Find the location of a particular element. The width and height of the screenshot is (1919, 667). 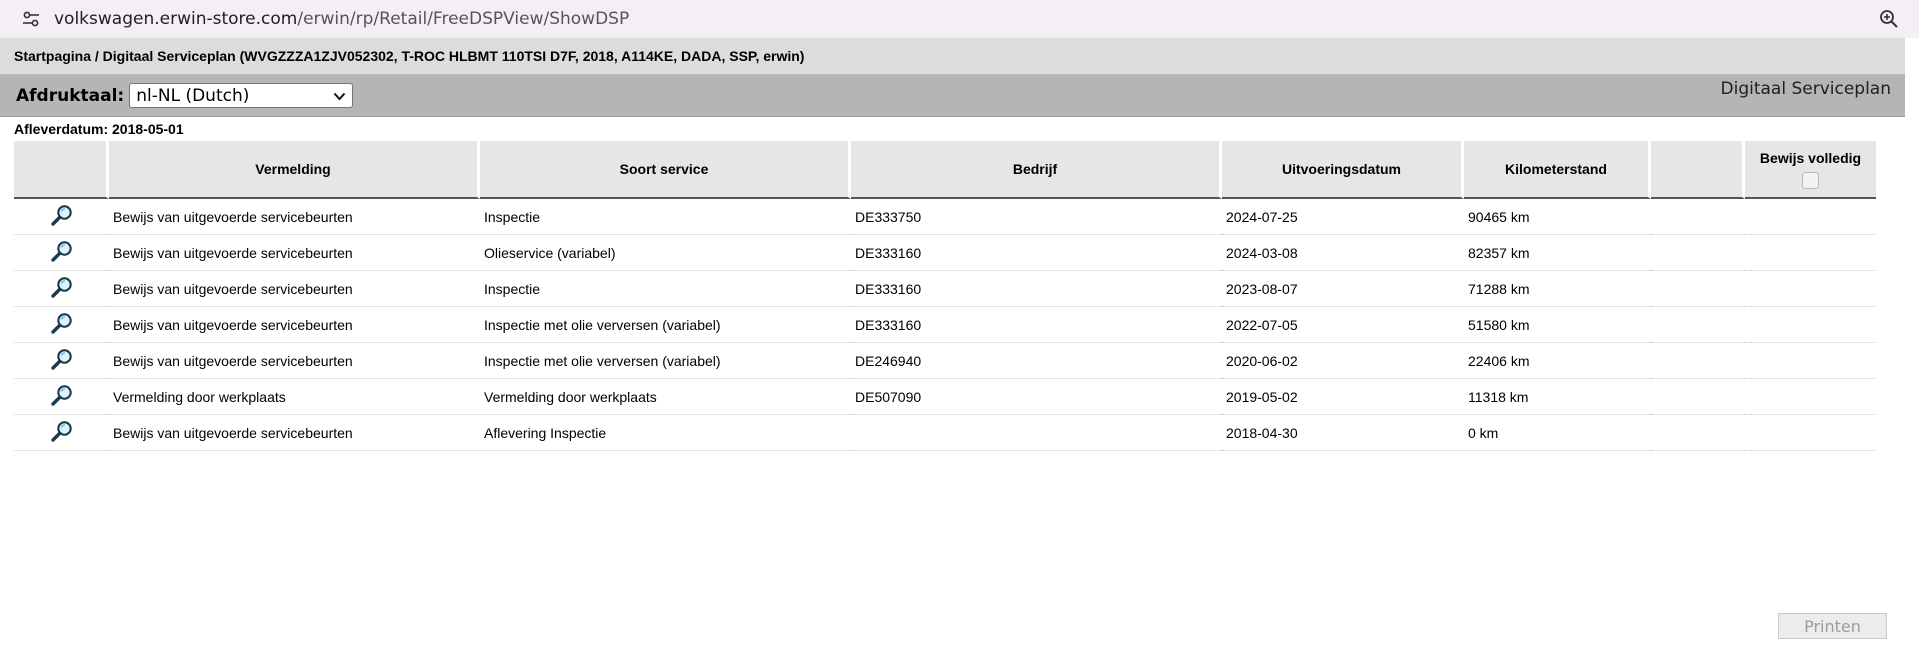

cell-kilometerstand: 0 km is located at coordinates (1557, 433).